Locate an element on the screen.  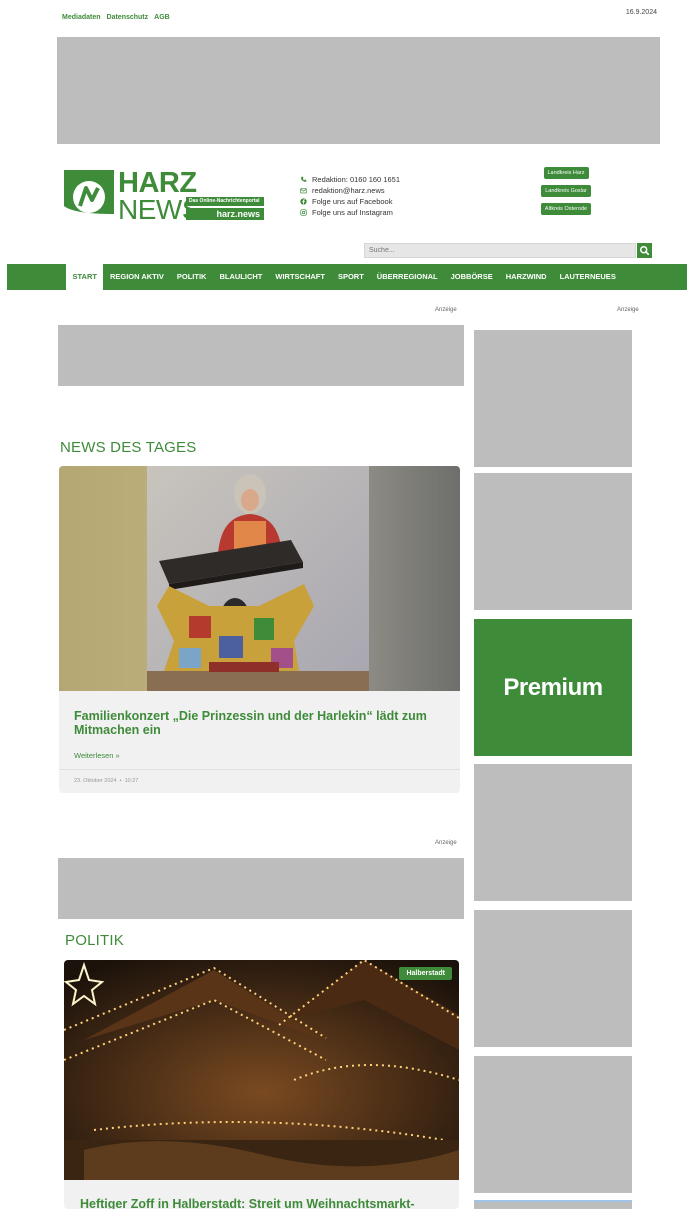
premium-banner: Premium is located at coordinates (553, 687).